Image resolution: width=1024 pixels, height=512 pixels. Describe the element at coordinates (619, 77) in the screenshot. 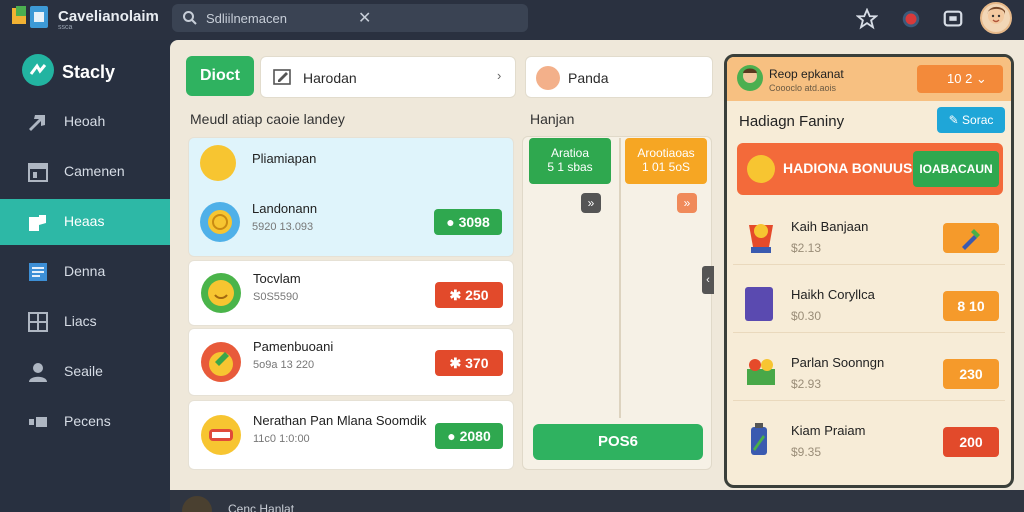

I see `selector-panda: Panda` at that location.